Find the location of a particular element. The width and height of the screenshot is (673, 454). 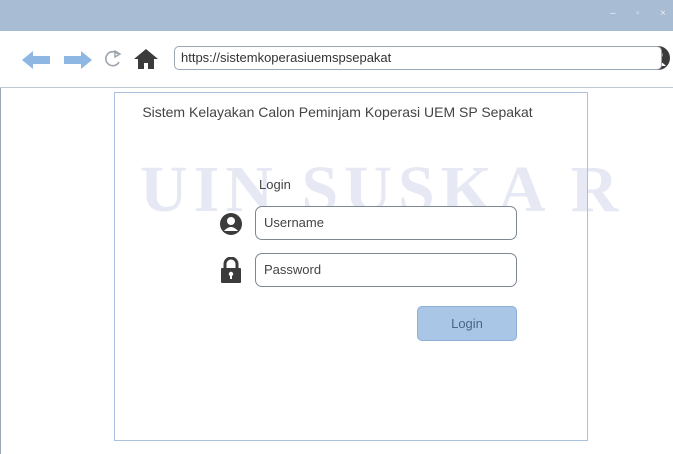

login-button: Login is located at coordinates (467, 323).